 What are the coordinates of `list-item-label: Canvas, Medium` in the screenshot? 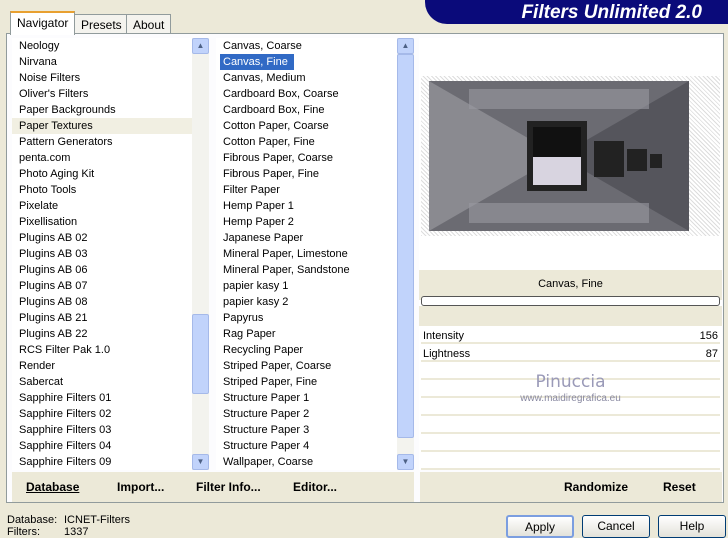 It's located at (264, 78).